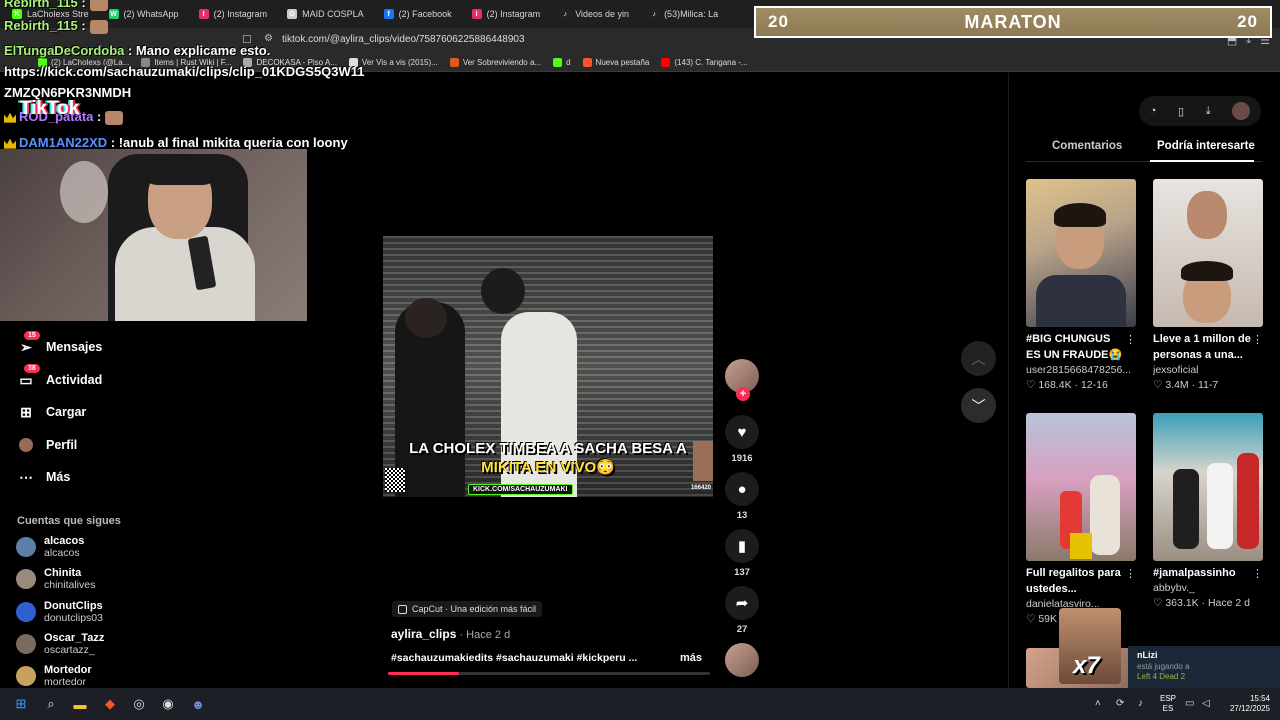  I want to click on browser-tab: W (2) WhatsApp, so click(144, 14).